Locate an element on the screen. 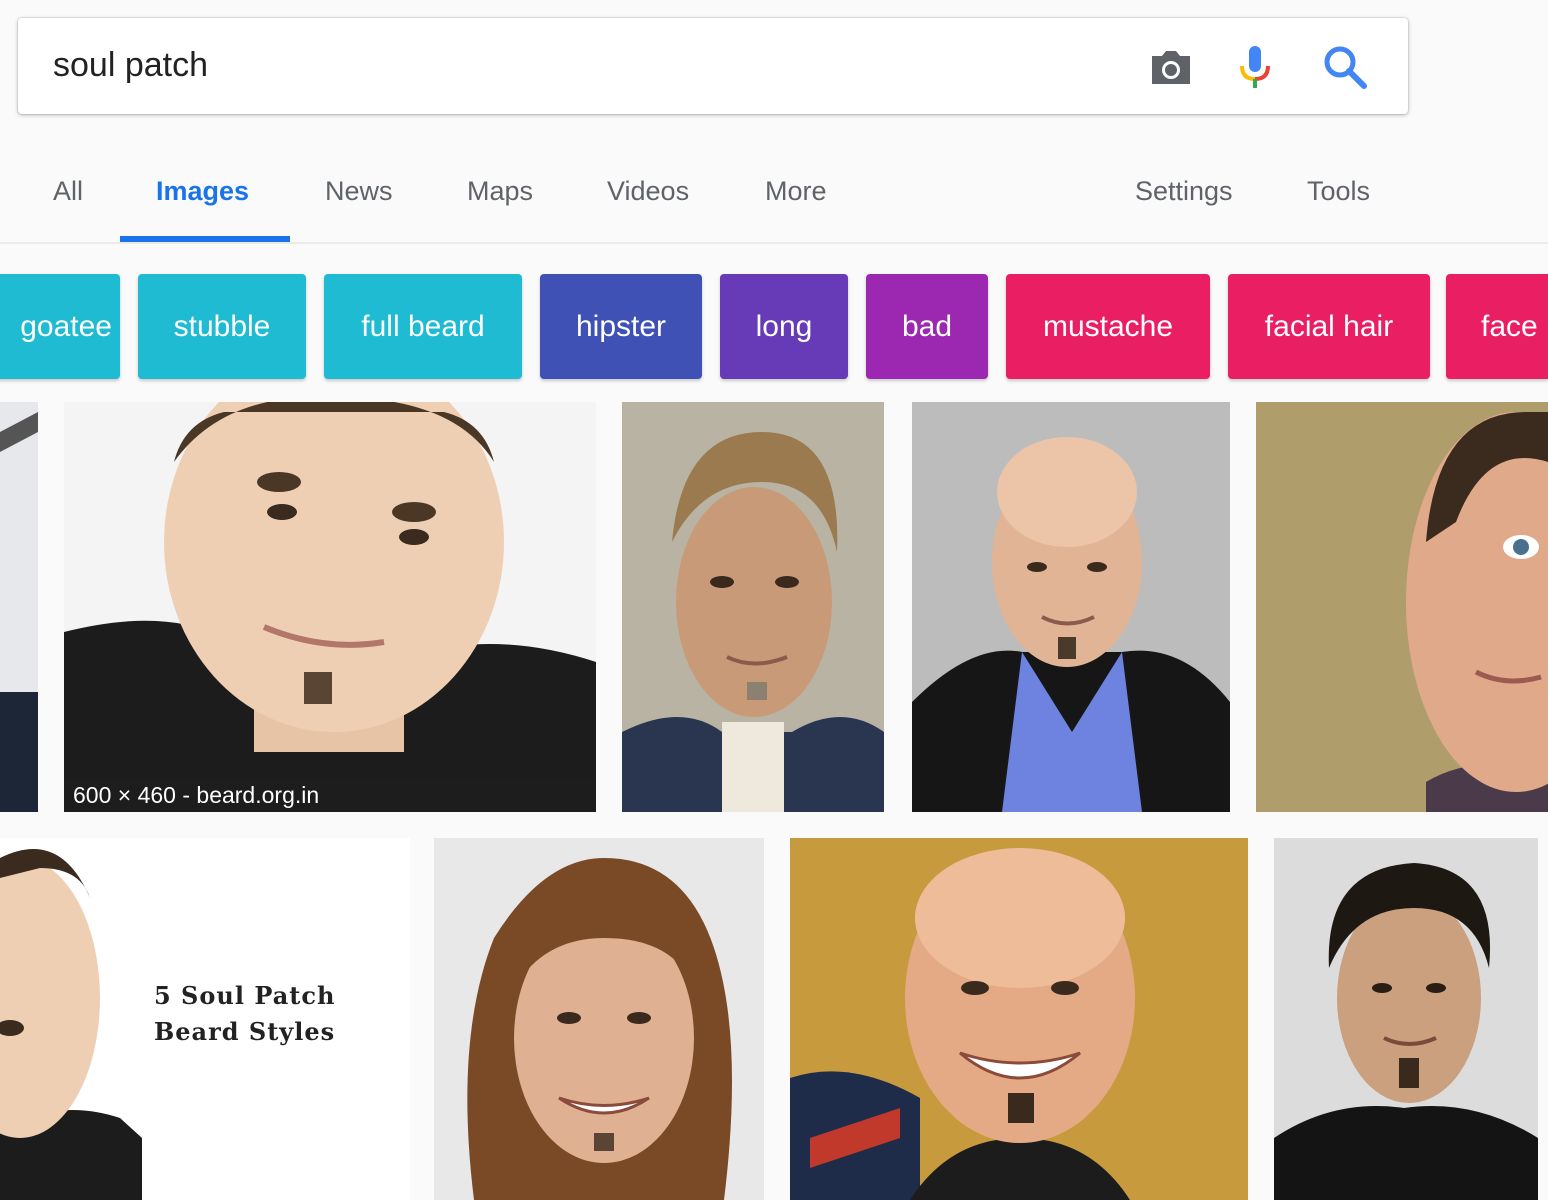 This screenshot has width=1548, height=1200. chip-facial-hair: facial hair is located at coordinates (1329, 326).